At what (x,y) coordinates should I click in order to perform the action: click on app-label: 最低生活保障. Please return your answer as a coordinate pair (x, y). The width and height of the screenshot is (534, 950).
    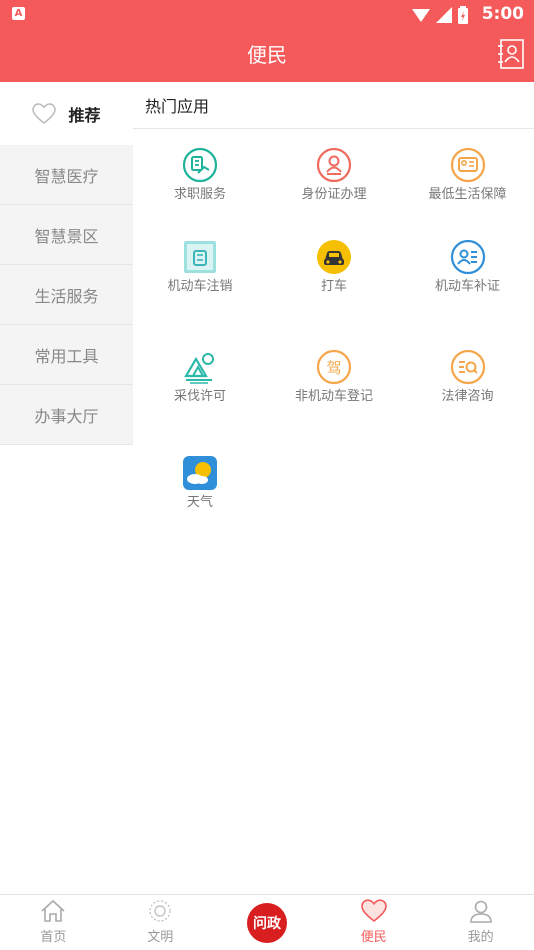
    Looking at the image, I should click on (467, 194).